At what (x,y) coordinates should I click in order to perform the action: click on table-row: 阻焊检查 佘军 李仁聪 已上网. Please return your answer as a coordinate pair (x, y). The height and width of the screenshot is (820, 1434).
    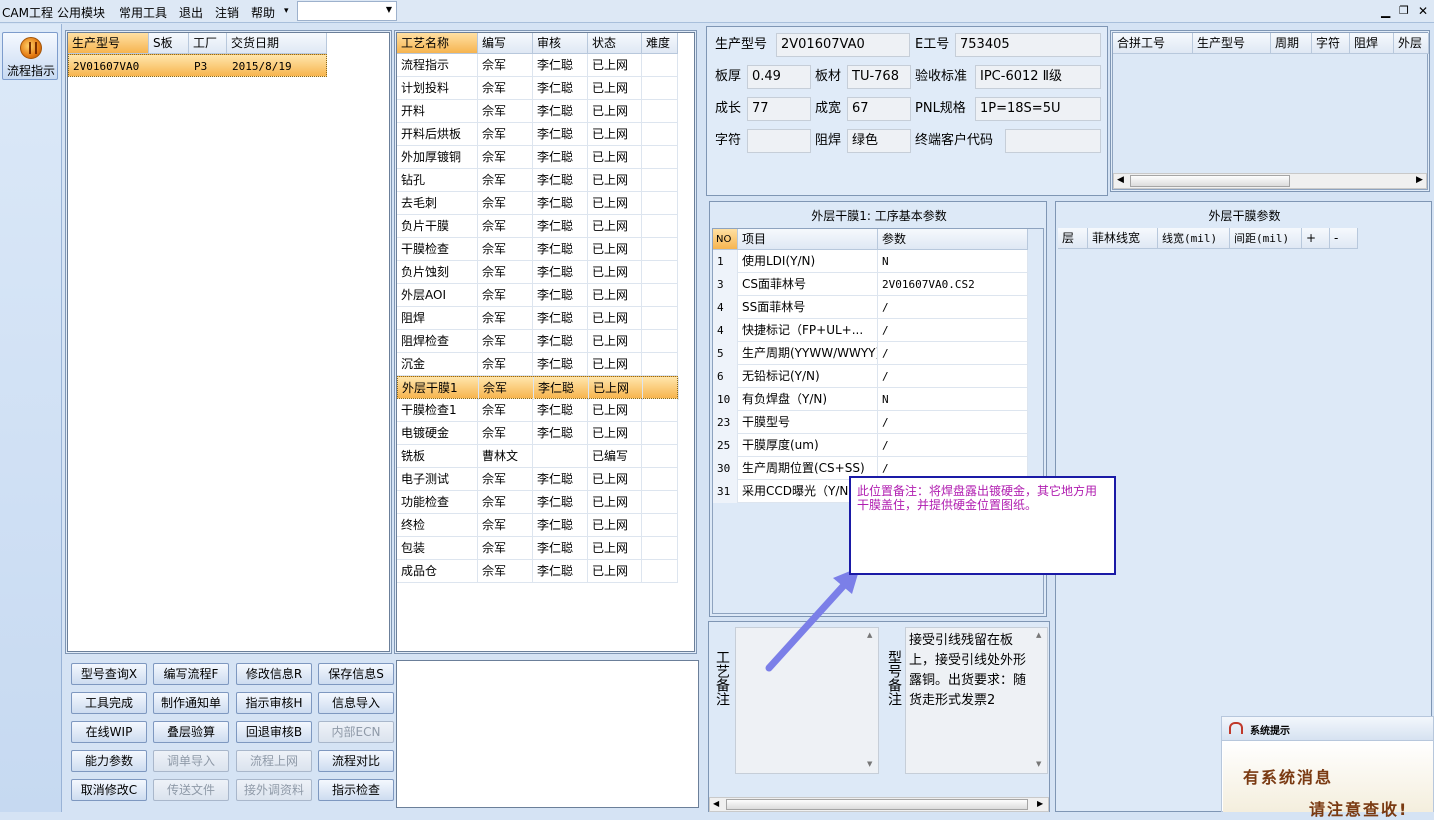
    Looking at the image, I should click on (537, 341).